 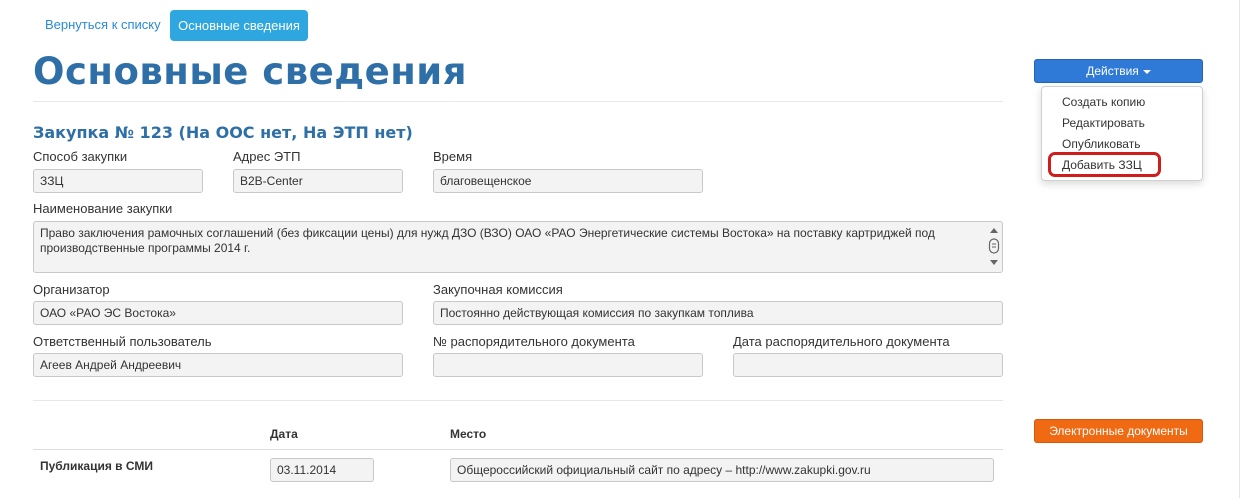 What do you see at coordinates (1103, 102) in the screenshot?
I see `menu-item-create-copy: Создать копию` at bounding box center [1103, 102].